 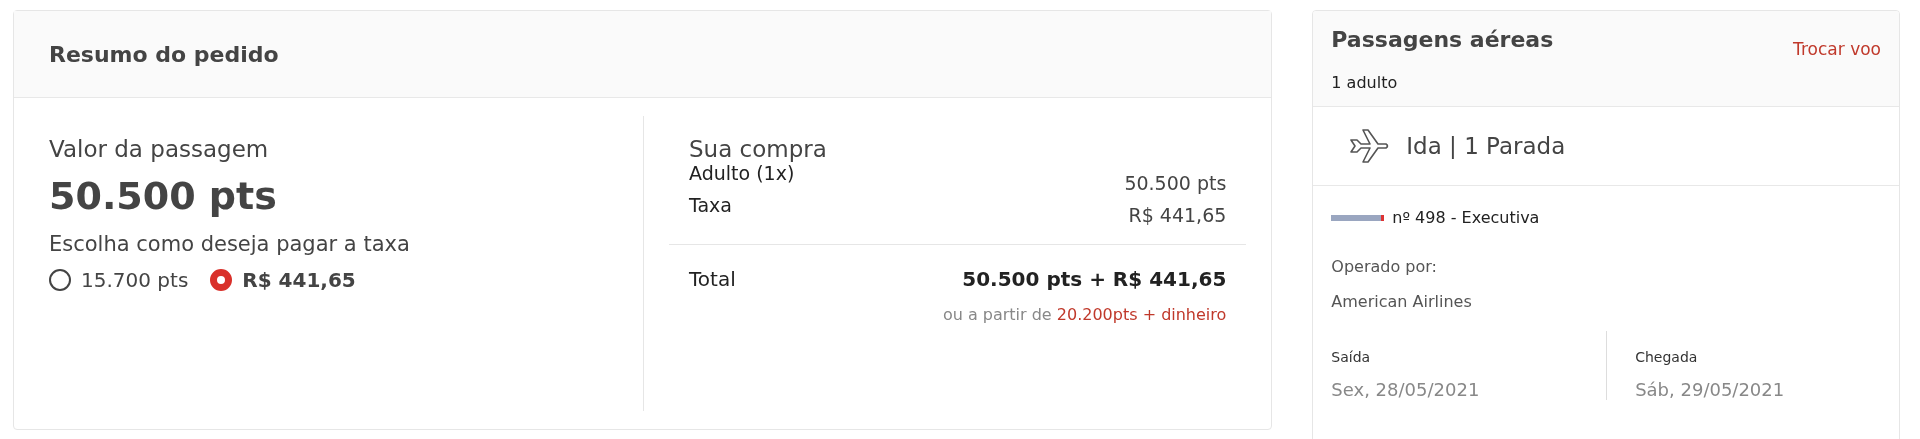 What do you see at coordinates (997, 314) in the screenshot?
I see `alternative-price: ou a partir de` at bounding box center [997, 314].